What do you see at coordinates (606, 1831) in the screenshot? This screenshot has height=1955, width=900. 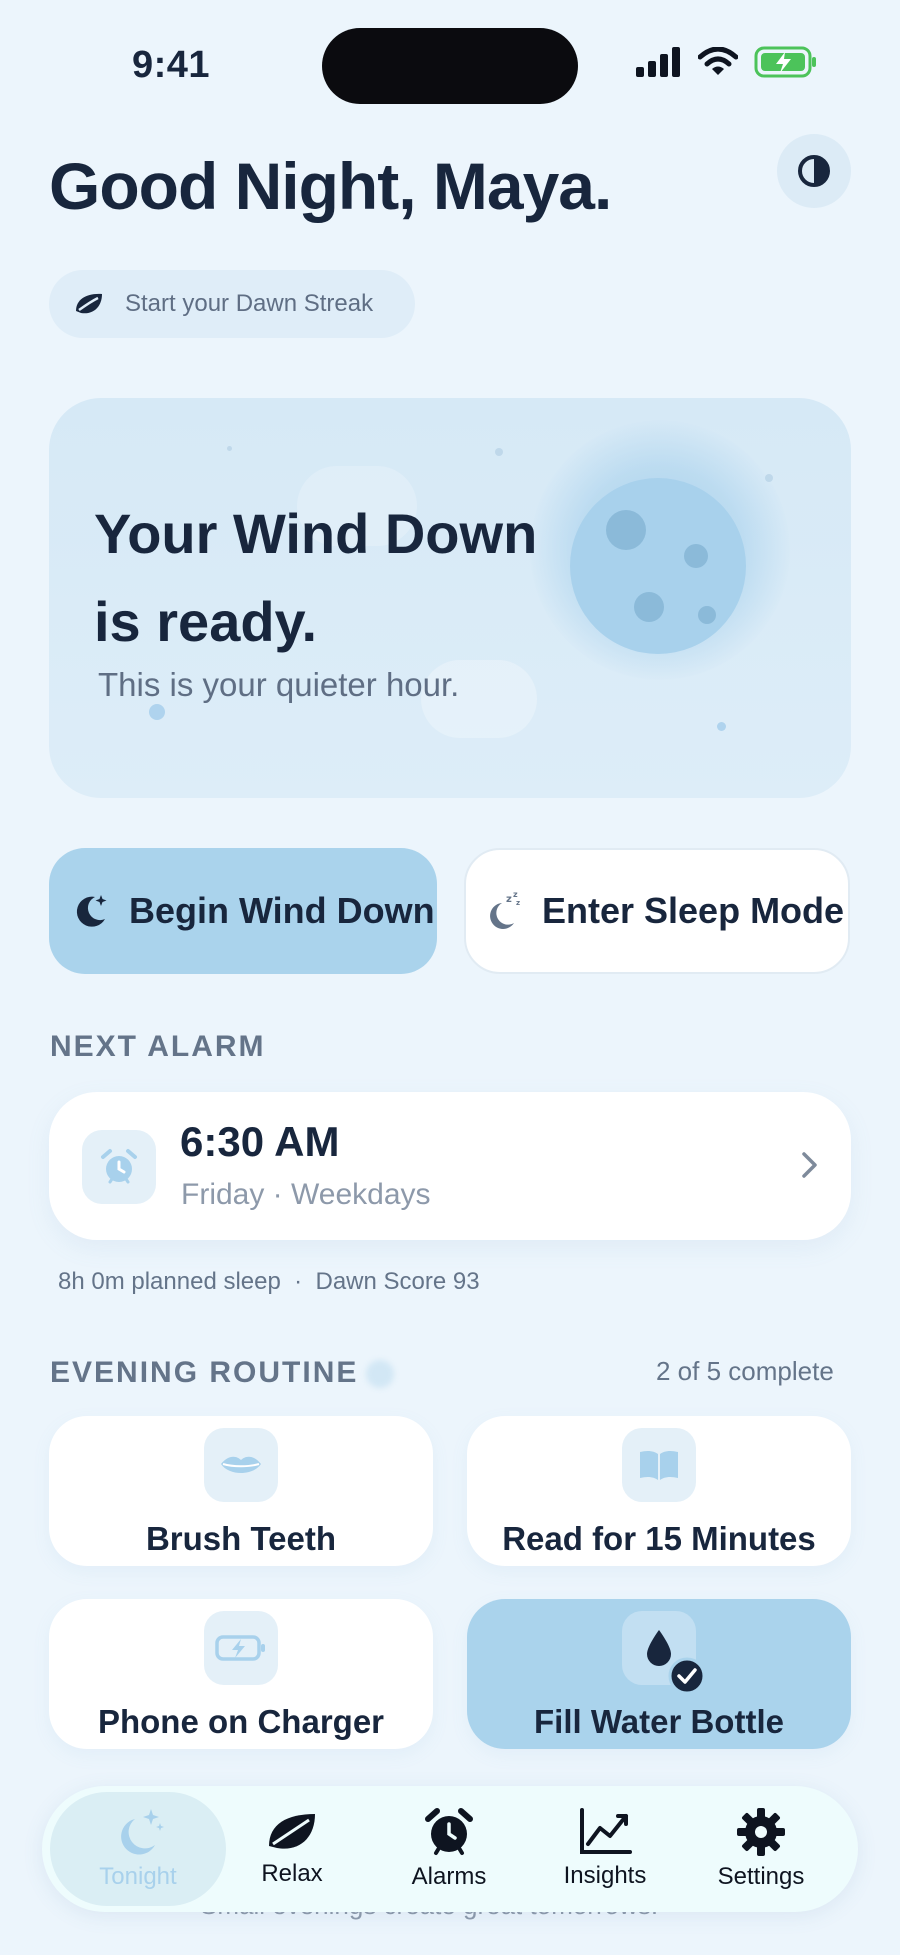 I see `chart-line-icon` at bounding box center [606, 1831].